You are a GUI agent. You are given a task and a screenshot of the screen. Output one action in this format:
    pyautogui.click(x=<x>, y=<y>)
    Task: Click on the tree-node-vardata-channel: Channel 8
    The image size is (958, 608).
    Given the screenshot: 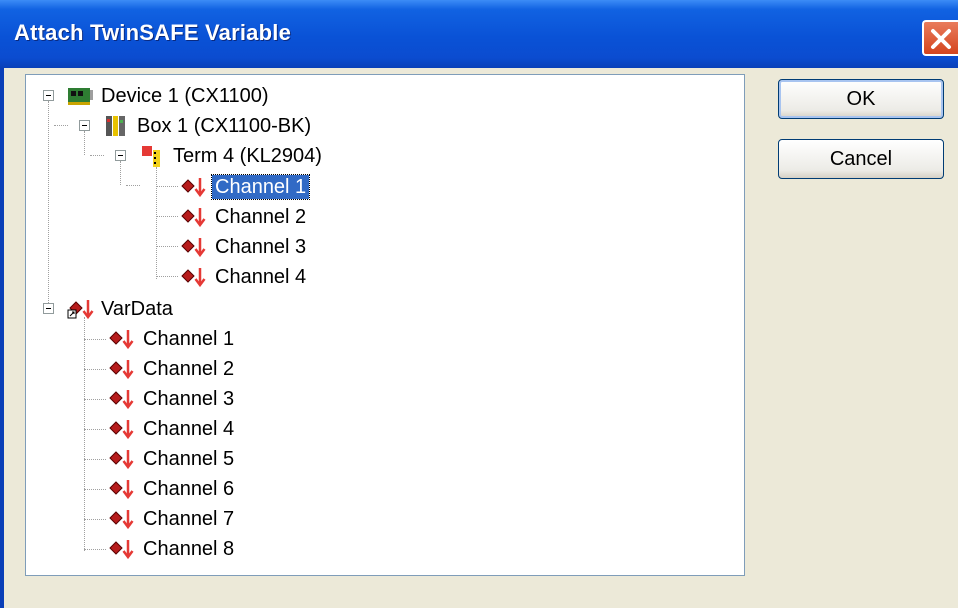 What is the action you would take?
    pyautogui.click(x=172, y=549)
    